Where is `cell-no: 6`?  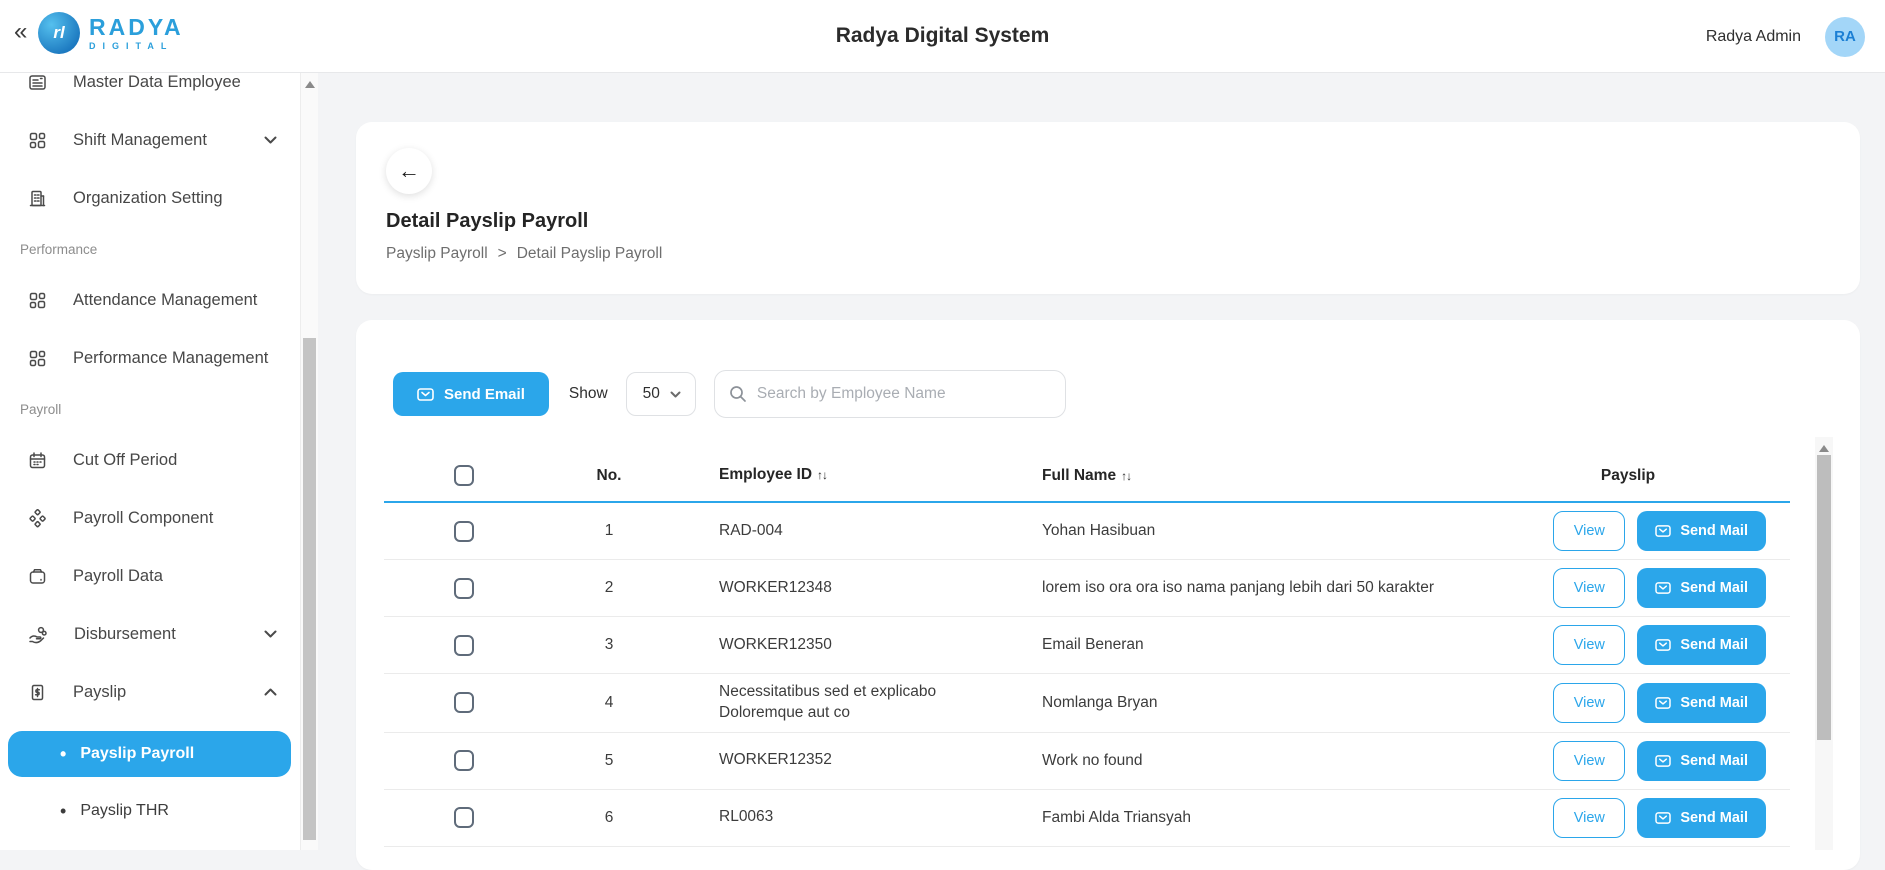
cell-no: 6 is located at coordinates (609, 818).